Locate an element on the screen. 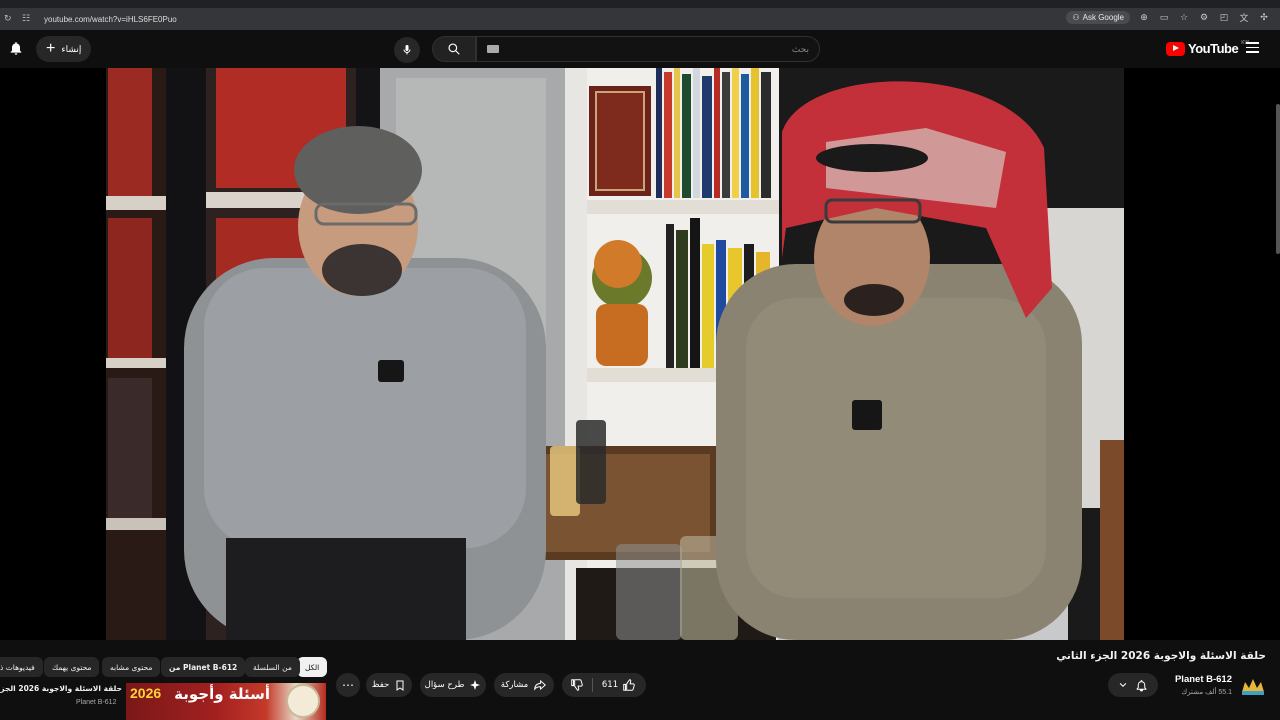 This screenshot has width=1280, height=720. share-icon is located at coordinates (540, 685).